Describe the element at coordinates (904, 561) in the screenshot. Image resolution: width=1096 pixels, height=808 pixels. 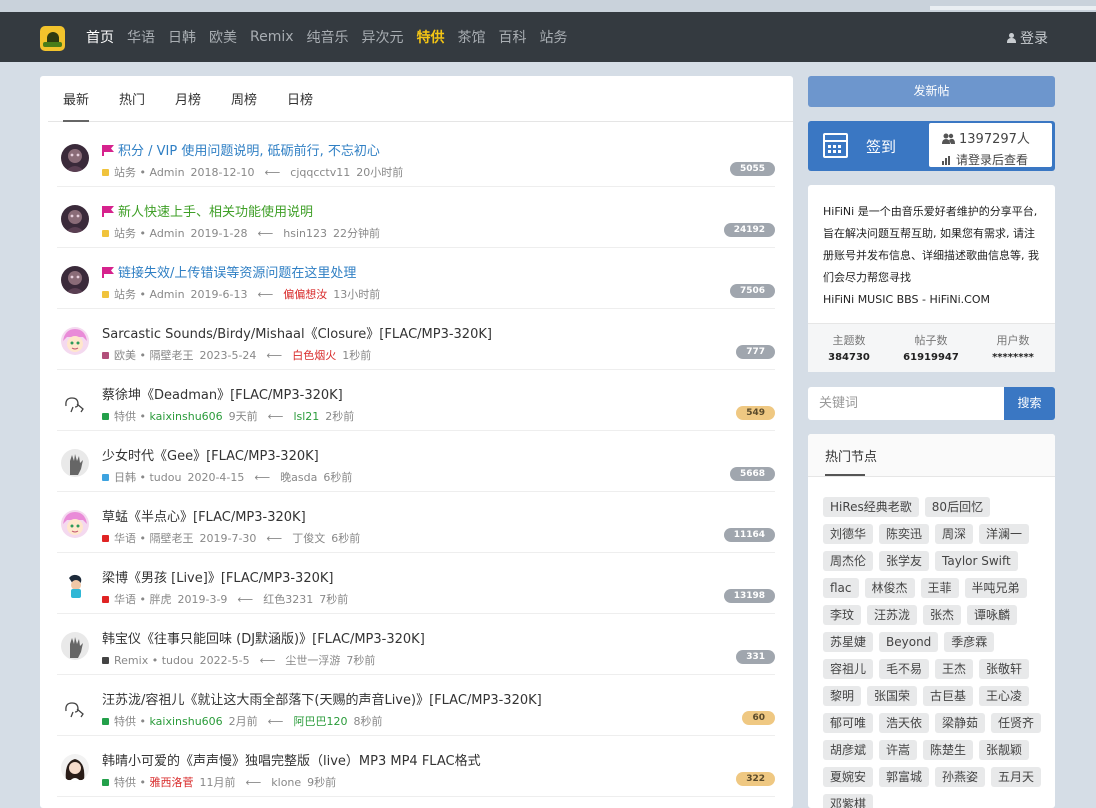
I see `hot-tag: 张学友` at that location.